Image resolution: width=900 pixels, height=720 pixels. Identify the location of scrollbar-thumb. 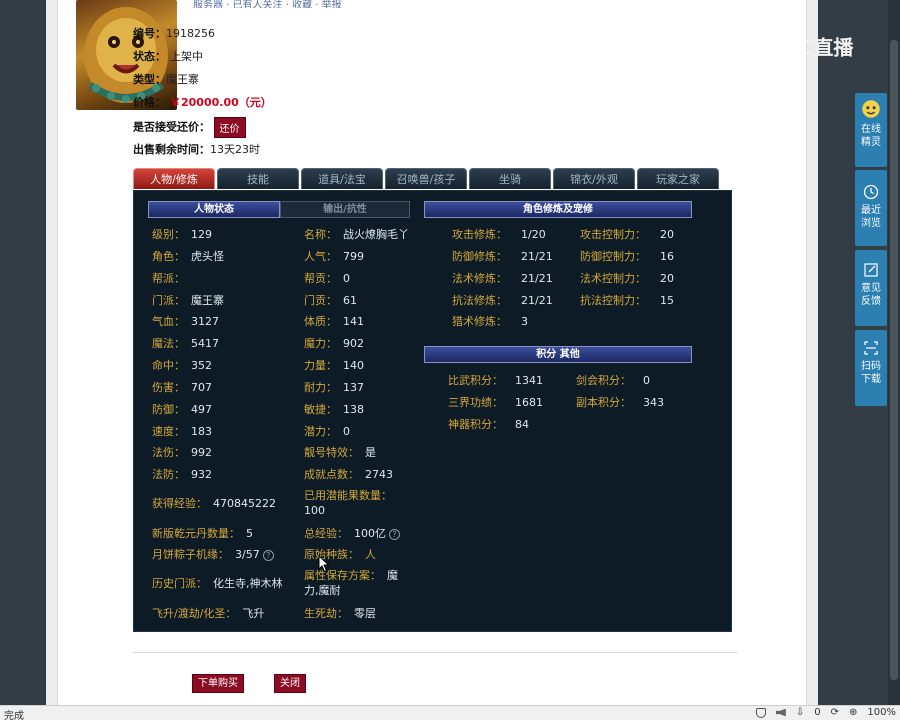
(894, 360).